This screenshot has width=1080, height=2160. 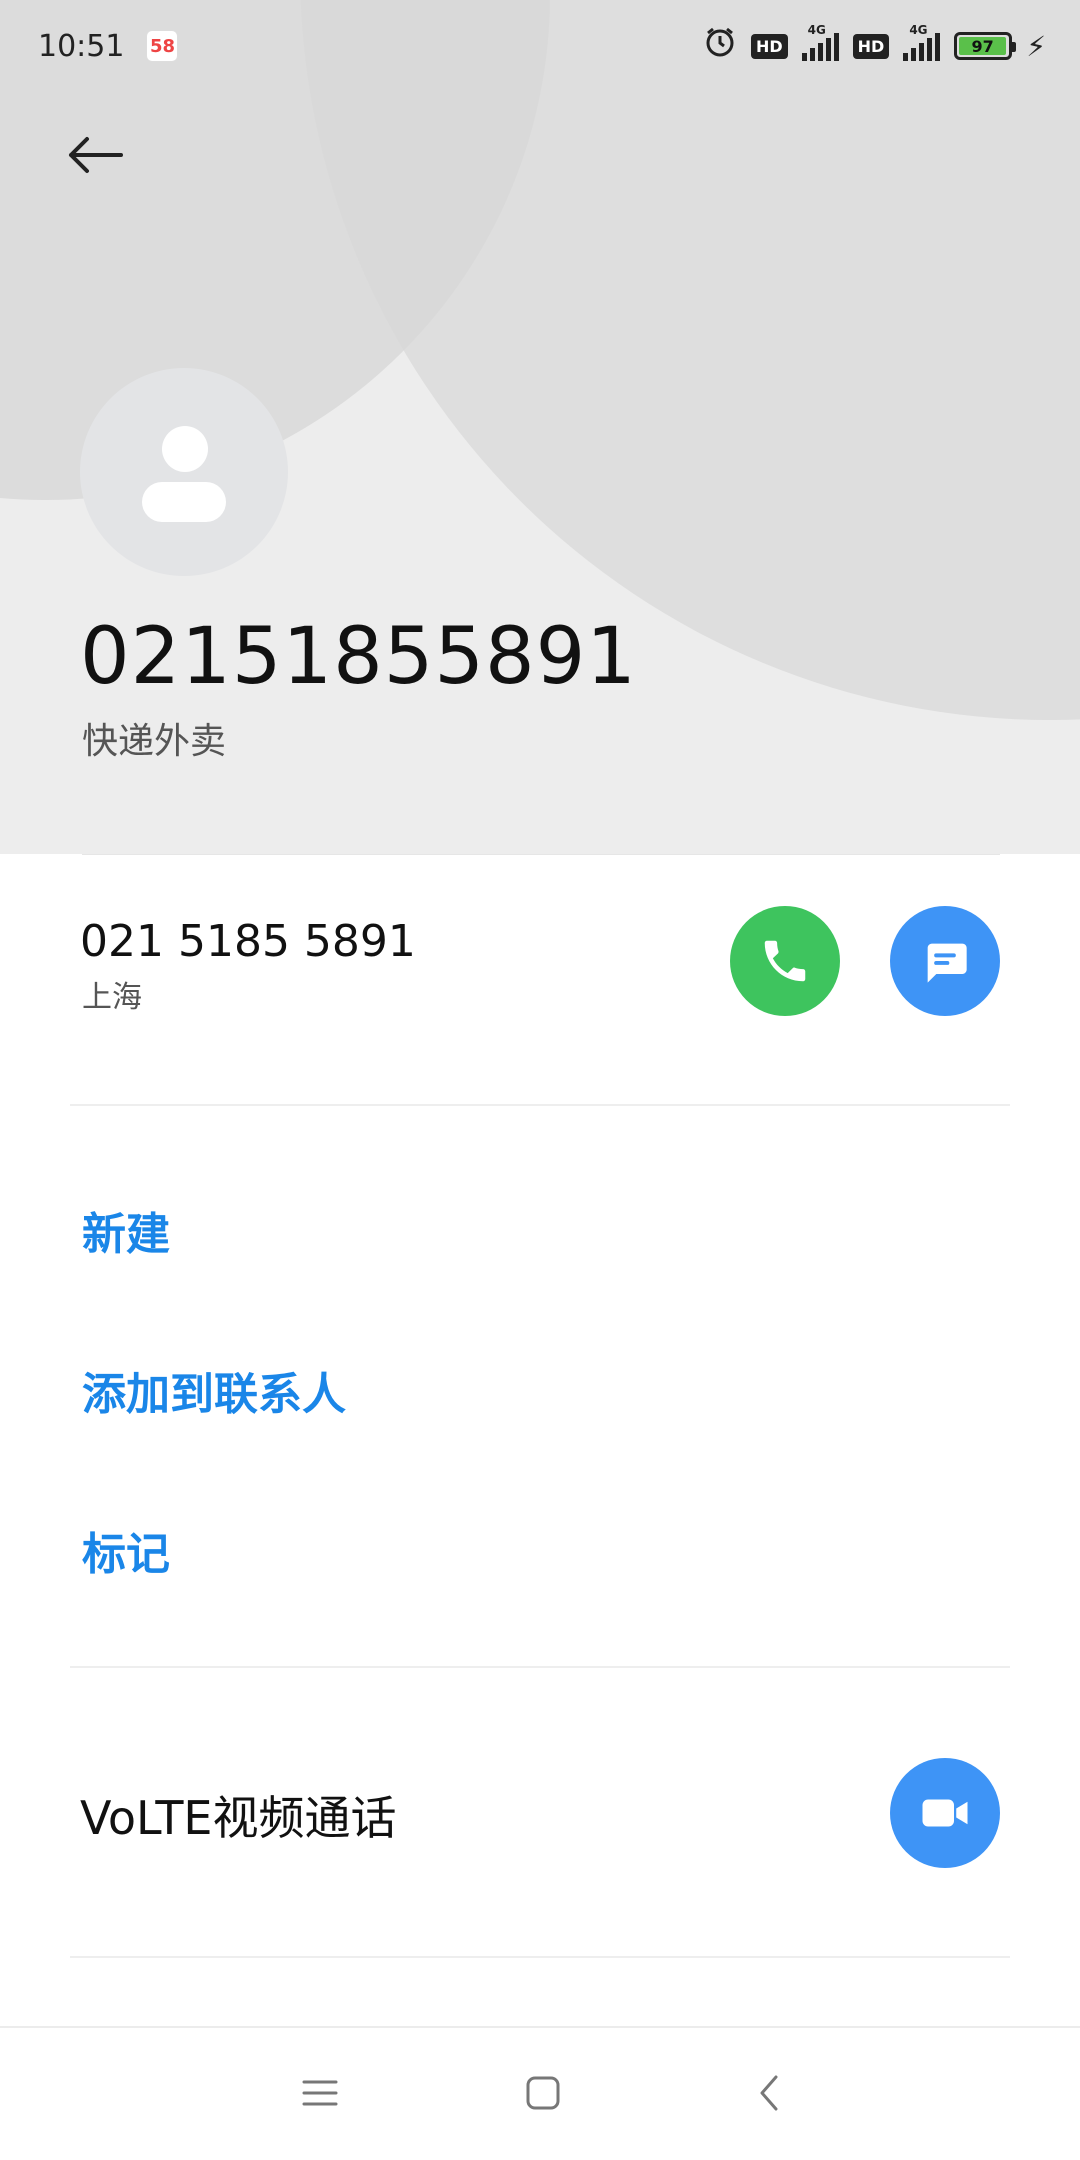 I want to click on navigation-bar, so click(x=540, y=2093).